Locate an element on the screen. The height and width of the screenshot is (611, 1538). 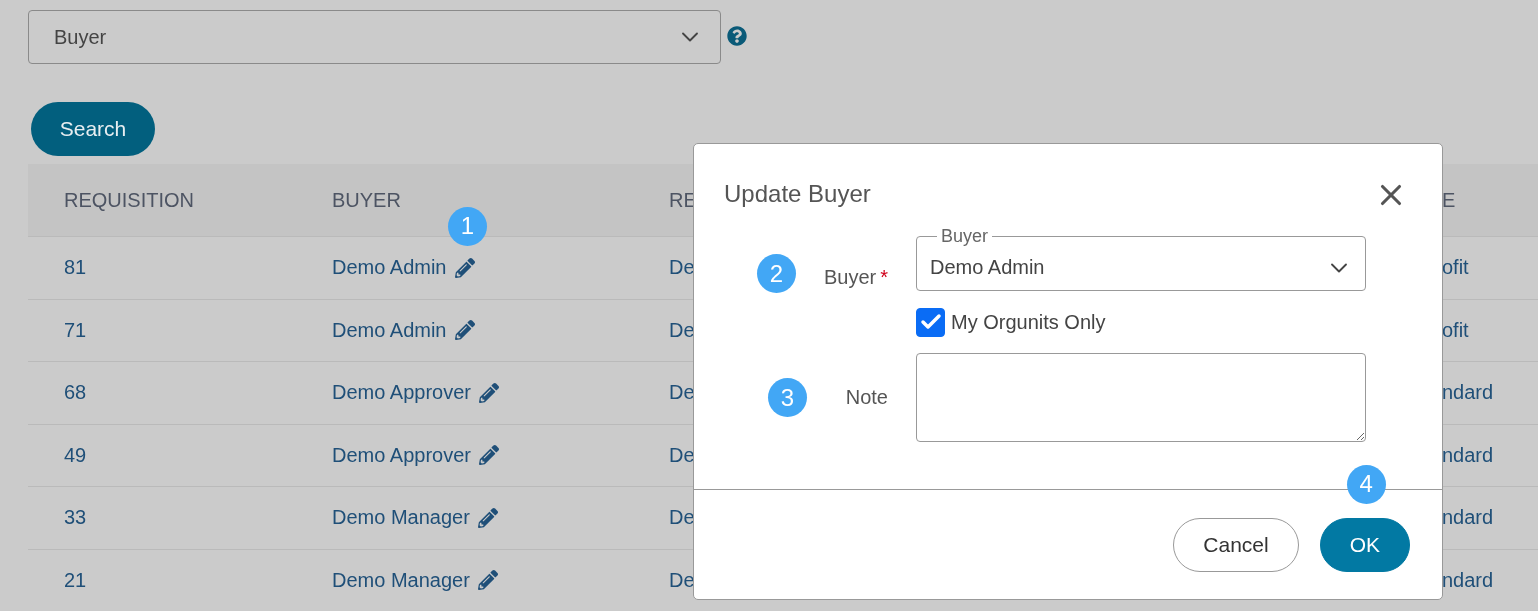
column-header: E is located at coordinates (1449, 200).